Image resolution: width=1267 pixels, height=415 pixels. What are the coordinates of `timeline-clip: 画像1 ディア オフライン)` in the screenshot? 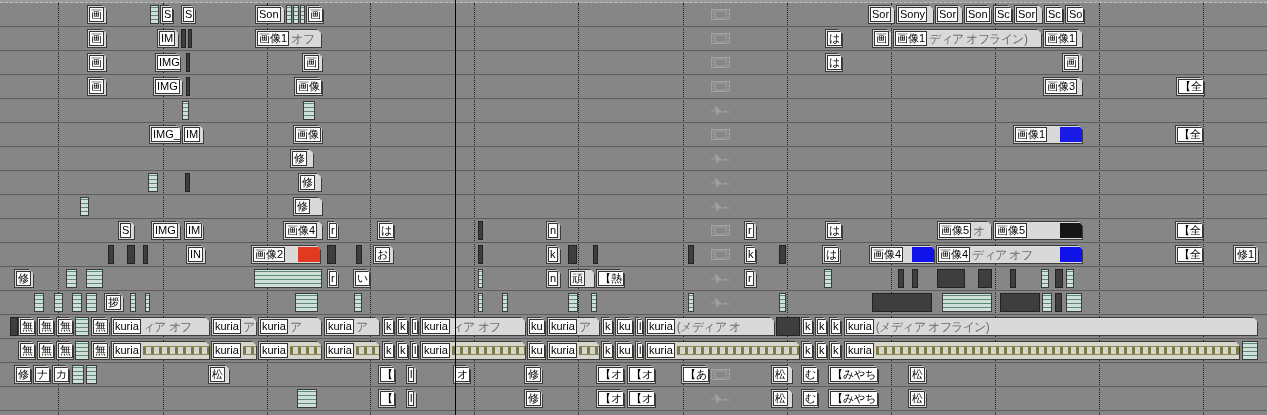 It's located at (967, 38).